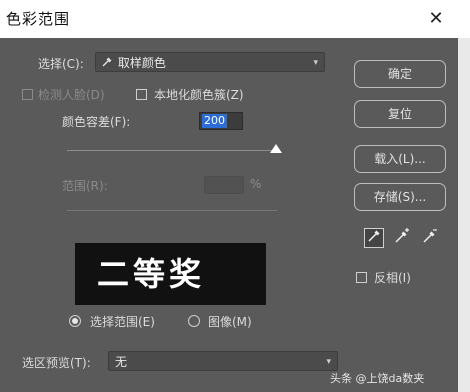  What do you see at coordinates (230, 322) in the screenshot?
I see `radio-image-label: 图像(M)` at bounding box center [230, 322].